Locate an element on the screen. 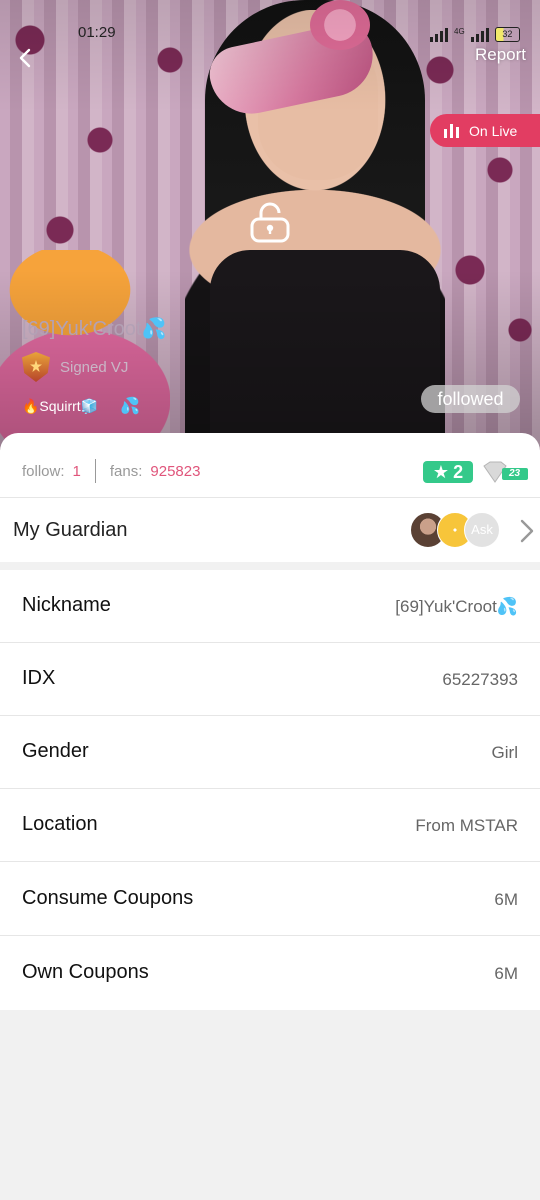 Image resolution: width=540 pixels, height=1200 pixels. battery-level: 32 is located at coordinates (507, 34).